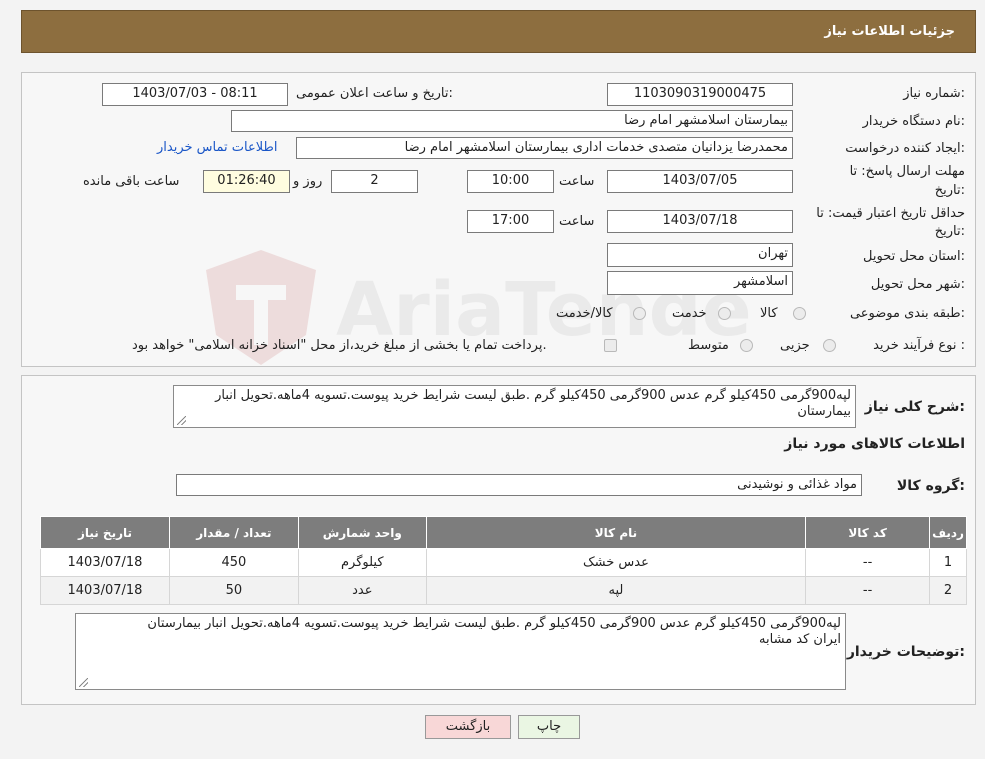 This screenshot has height=759, width=985. Describe the element at coordinates (549, 727) in the screenshot. I see `print-button: چاپ` at that location.